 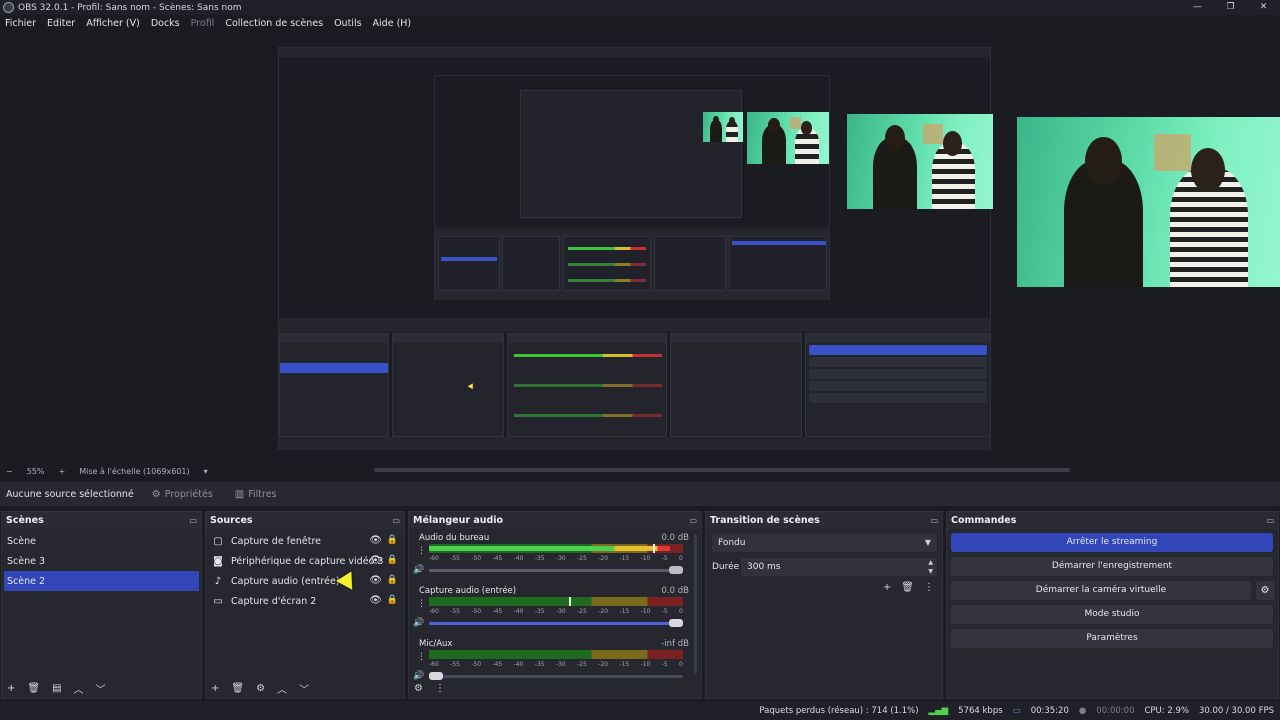 I want to click on menu-docks: Docks, so click(x=165, y=23).